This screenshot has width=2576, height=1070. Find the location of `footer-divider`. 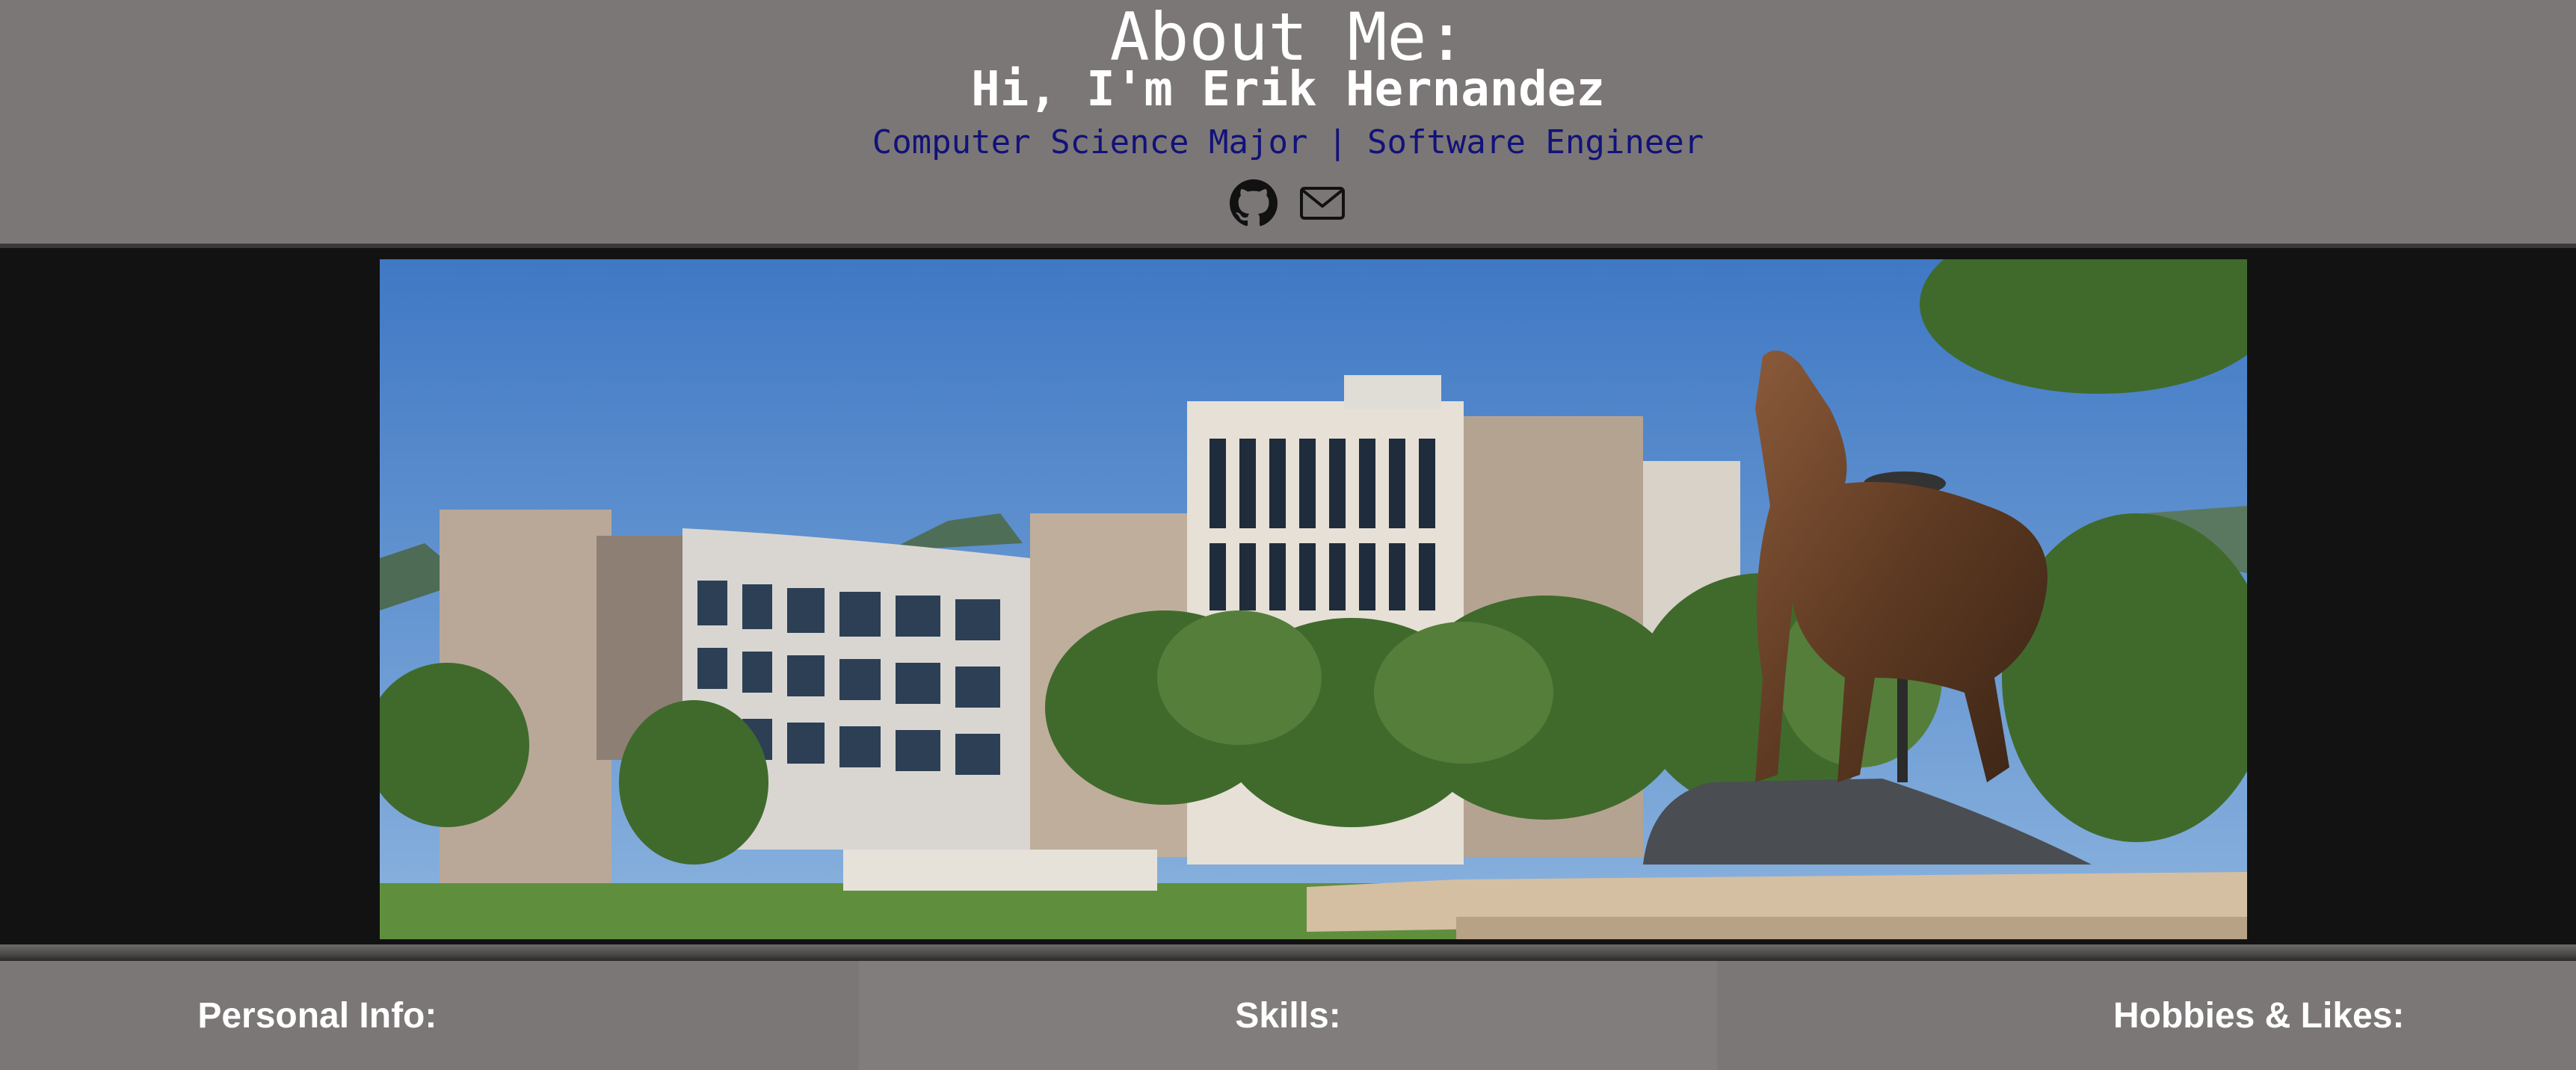

footer-divider is located at coordinates (1288, 952).